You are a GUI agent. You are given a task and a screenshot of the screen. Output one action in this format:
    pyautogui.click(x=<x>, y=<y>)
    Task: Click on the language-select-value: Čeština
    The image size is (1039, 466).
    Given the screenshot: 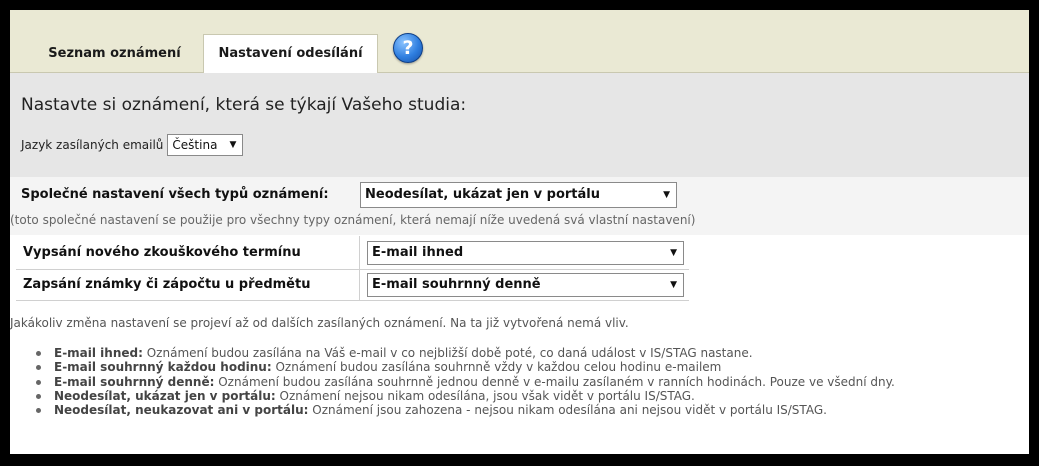 What is the action you would take?
    pyautogui.click(x=195, y=145)
    